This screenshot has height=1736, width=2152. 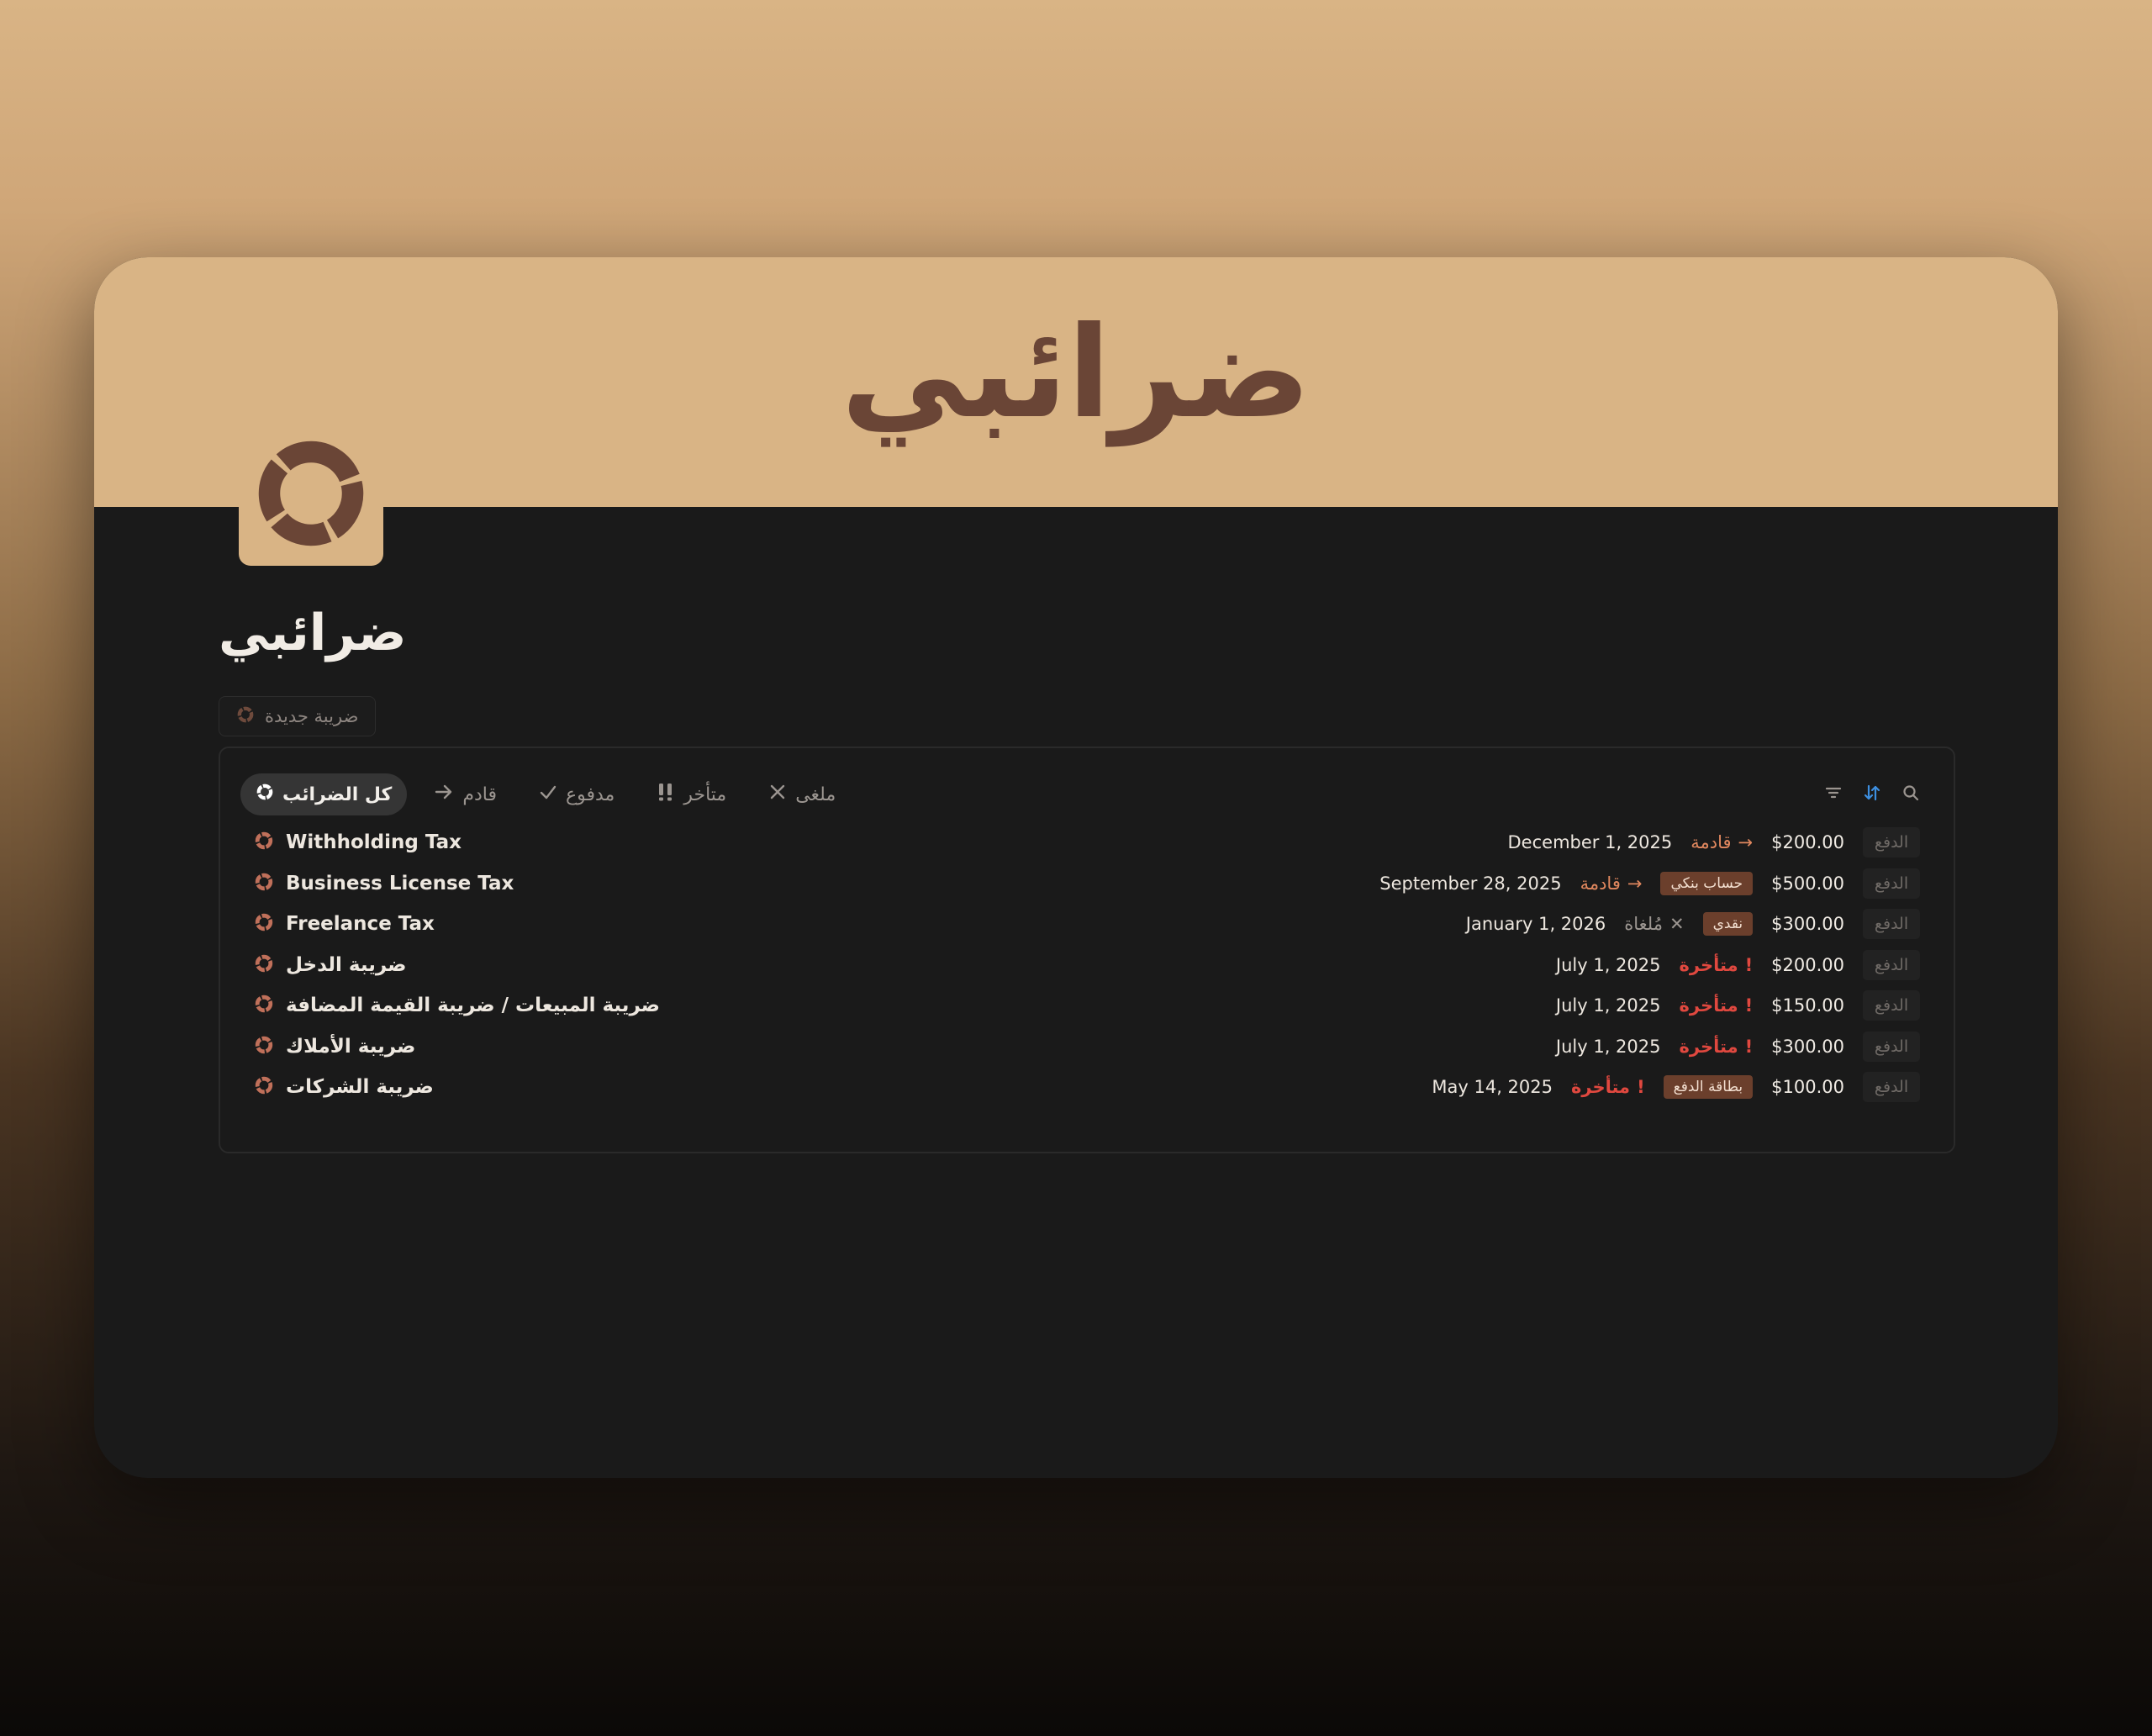 I want to click on due-date: September 28, 2025, so click(x=1470, y=883).